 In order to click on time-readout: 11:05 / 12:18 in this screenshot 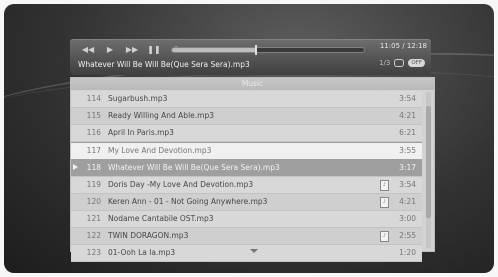, I will do `click(403, 46)`.